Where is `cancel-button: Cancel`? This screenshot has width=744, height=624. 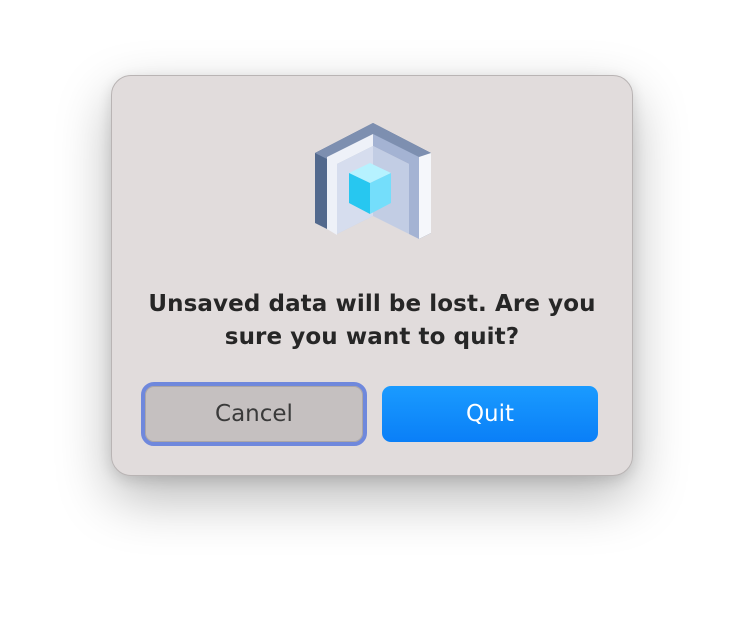 cancel-button: Cancel is located at coordinates (254, 414).